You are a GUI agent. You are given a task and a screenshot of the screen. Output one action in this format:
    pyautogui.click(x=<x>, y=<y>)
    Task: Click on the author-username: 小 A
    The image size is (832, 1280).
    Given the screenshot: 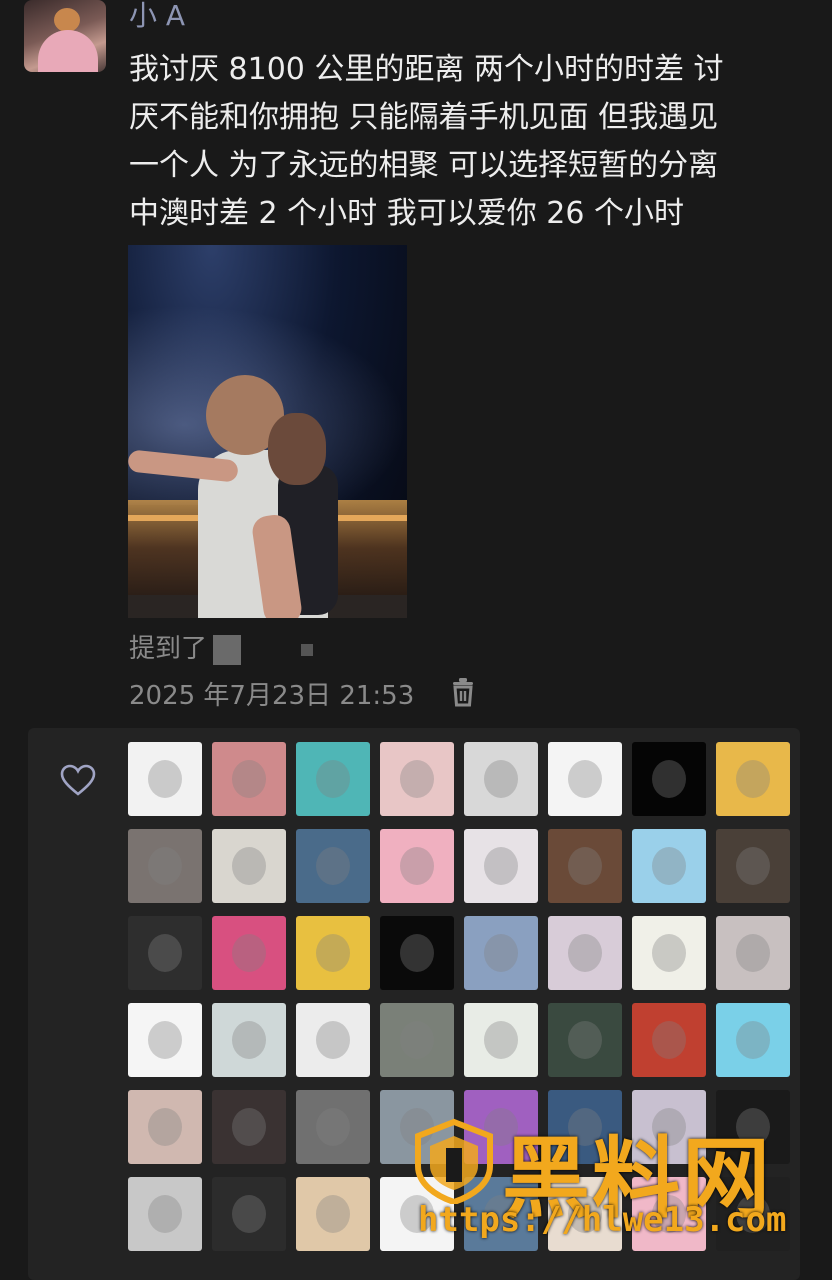 What is the action you would take?
    pyautogui.click(x=157, y=17)
    